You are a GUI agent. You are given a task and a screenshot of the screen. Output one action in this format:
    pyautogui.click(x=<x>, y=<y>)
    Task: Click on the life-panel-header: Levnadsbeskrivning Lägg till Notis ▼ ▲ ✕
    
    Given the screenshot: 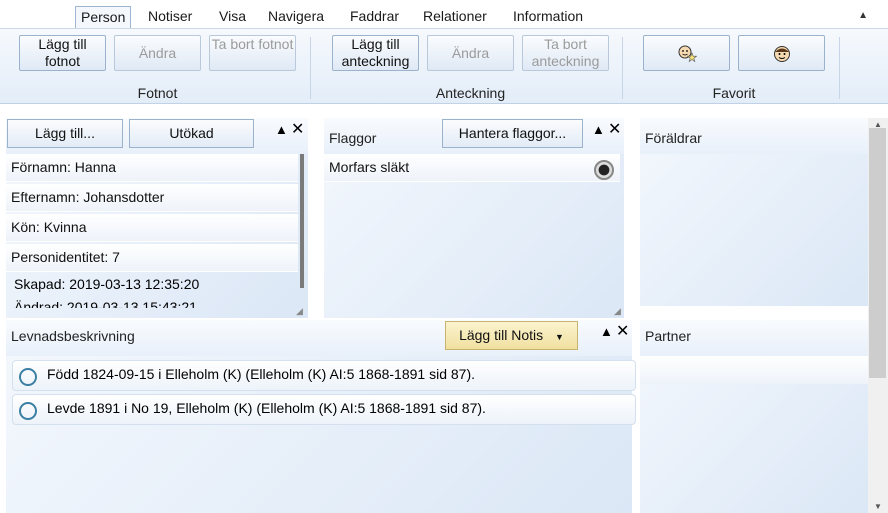 What is the action you would take?
    pyautogui.click(x=319, y=338)
    